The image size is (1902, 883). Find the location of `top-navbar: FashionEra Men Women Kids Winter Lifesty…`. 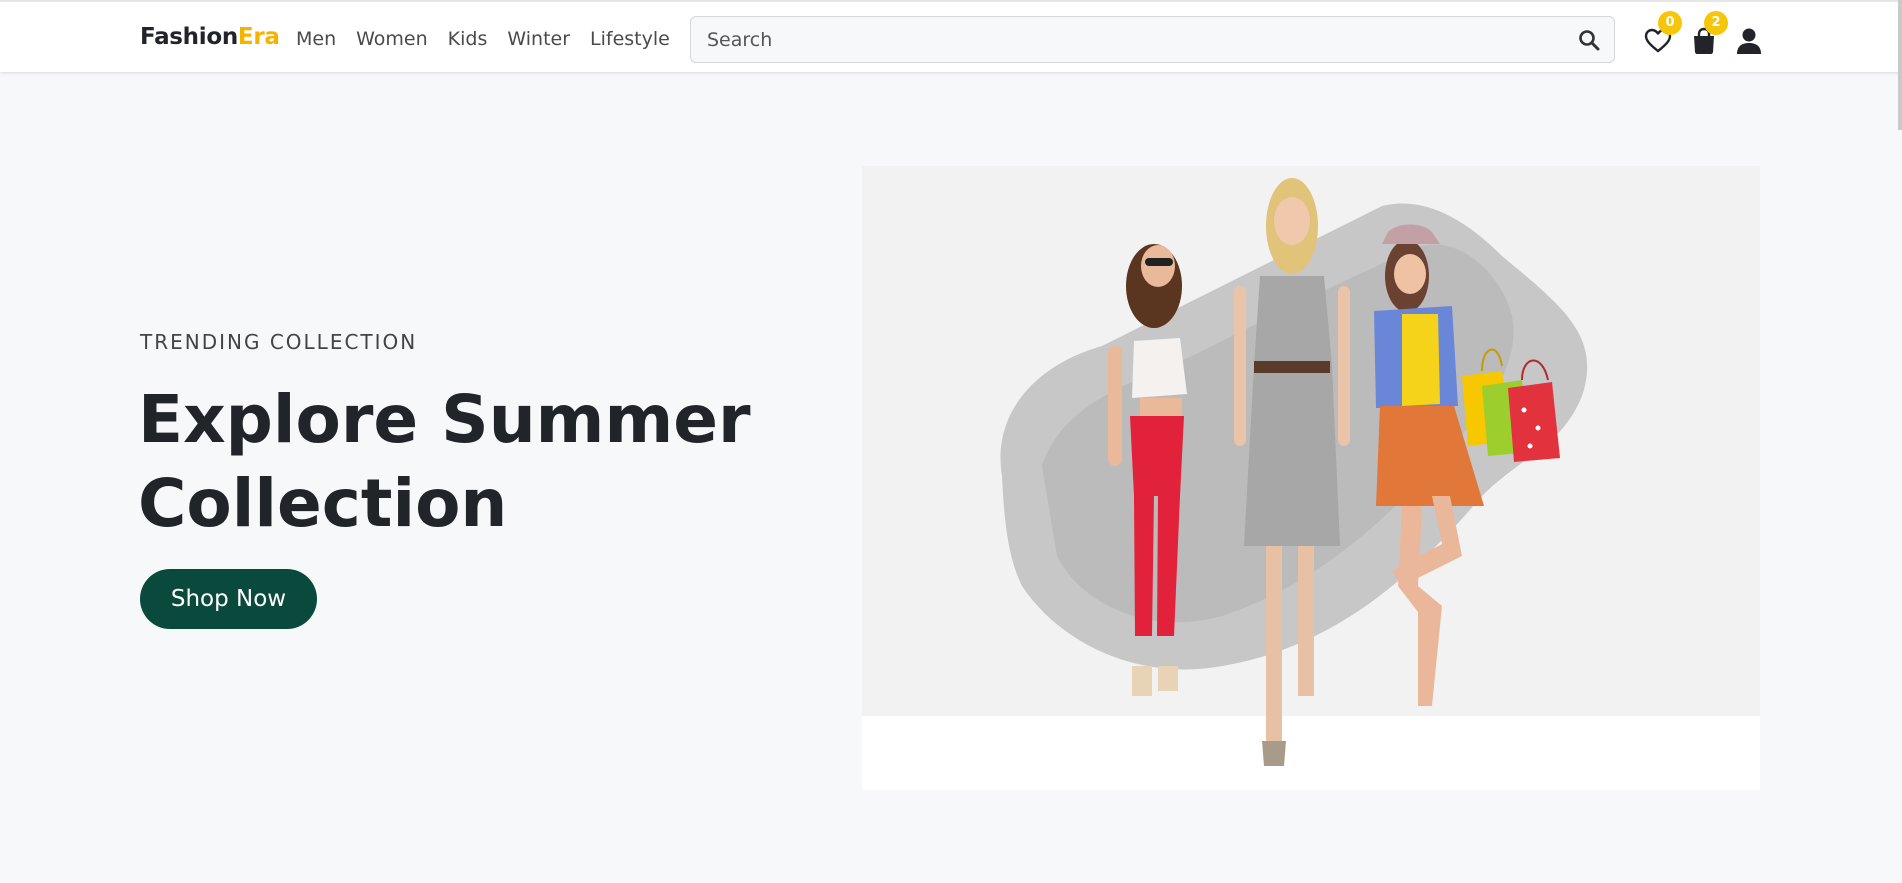

top-navbar: FashionEra Men Women Kids Winter Lifesty… is located at coordinates (951, 36).